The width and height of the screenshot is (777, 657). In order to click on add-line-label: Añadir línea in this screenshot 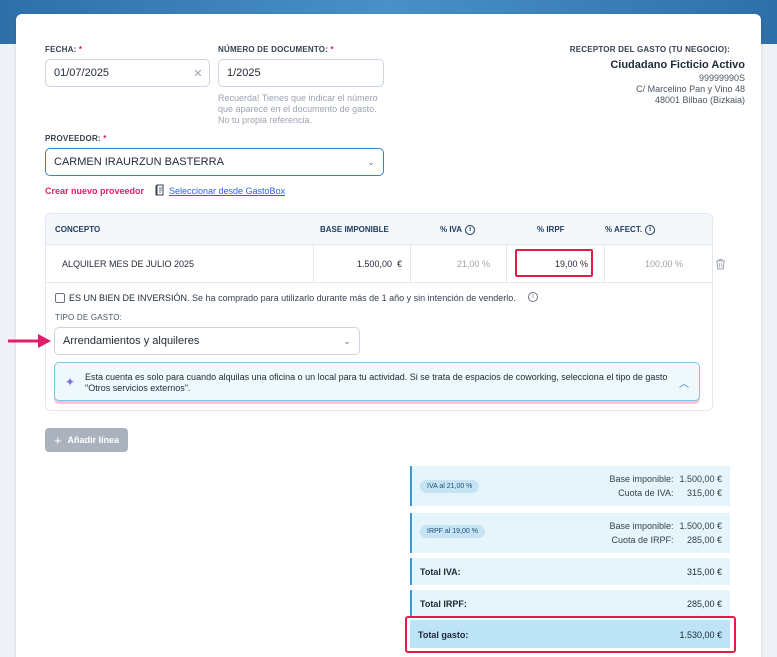, I will do `click(93, 440)`.